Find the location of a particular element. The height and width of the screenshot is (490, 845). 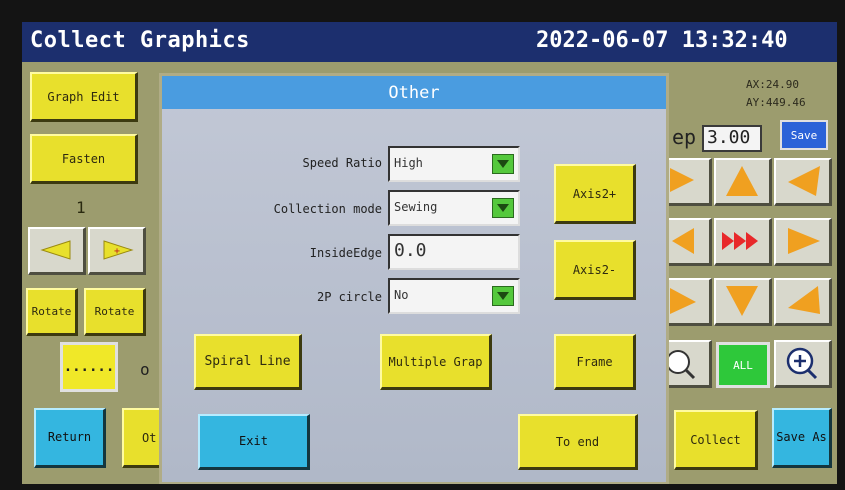

arrow-up-icon is located at coordinates (742, 181).